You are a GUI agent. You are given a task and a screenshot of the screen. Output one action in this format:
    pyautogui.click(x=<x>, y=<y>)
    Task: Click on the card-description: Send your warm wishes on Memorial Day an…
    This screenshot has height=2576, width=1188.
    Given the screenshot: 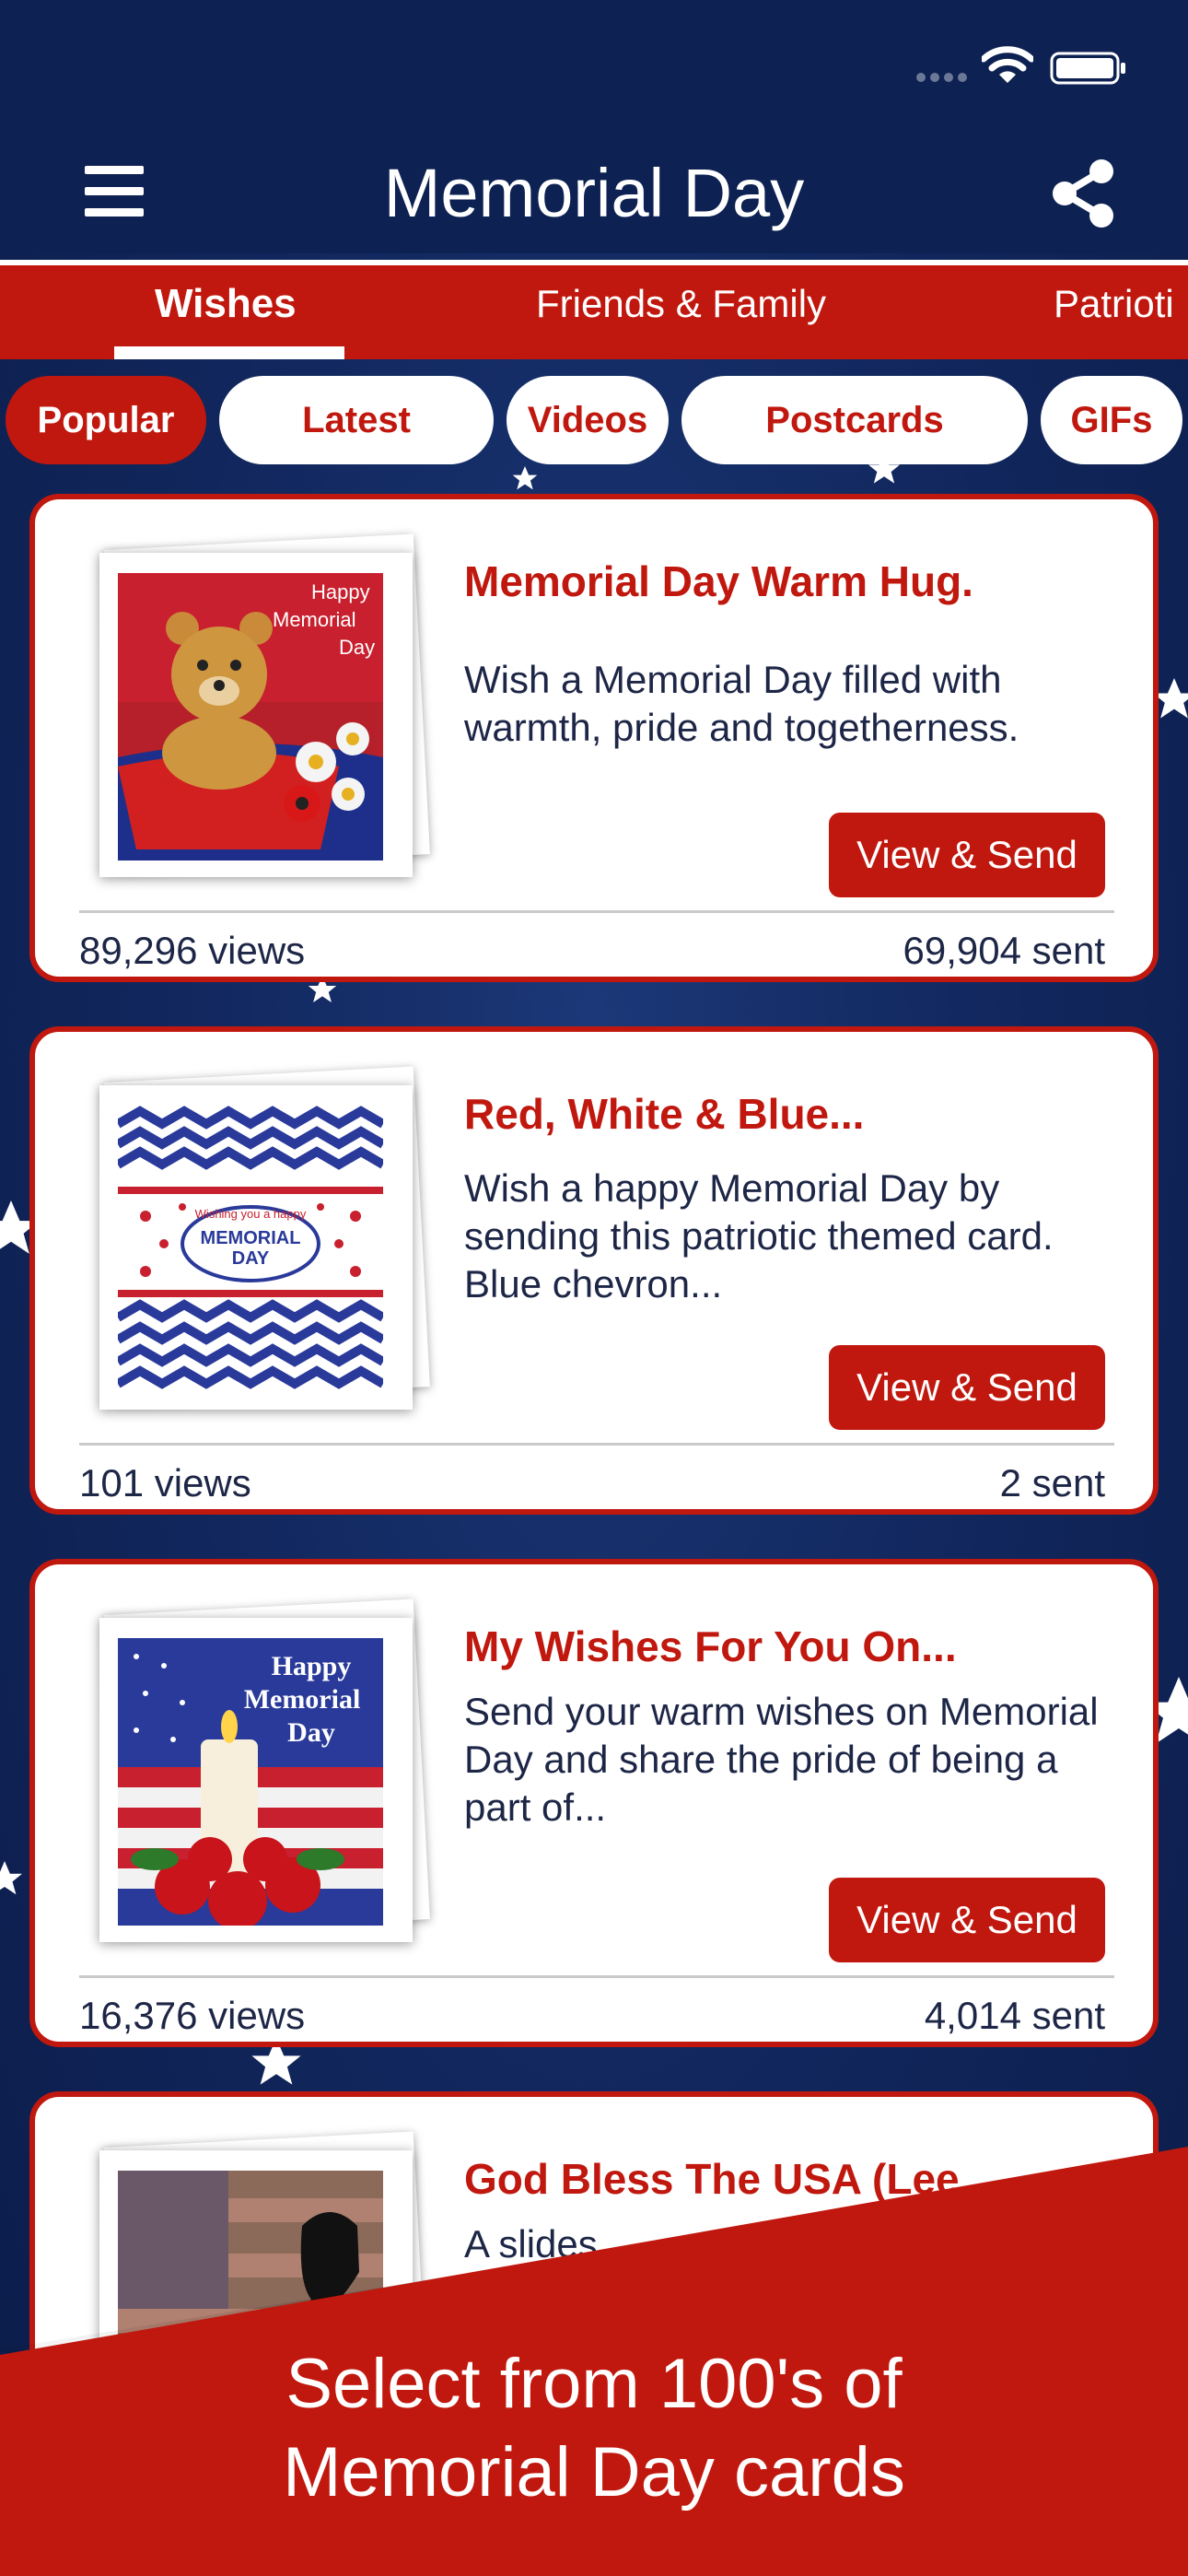 What is the action you would take?
    pyautogui.click(x=781, y=1759)
    